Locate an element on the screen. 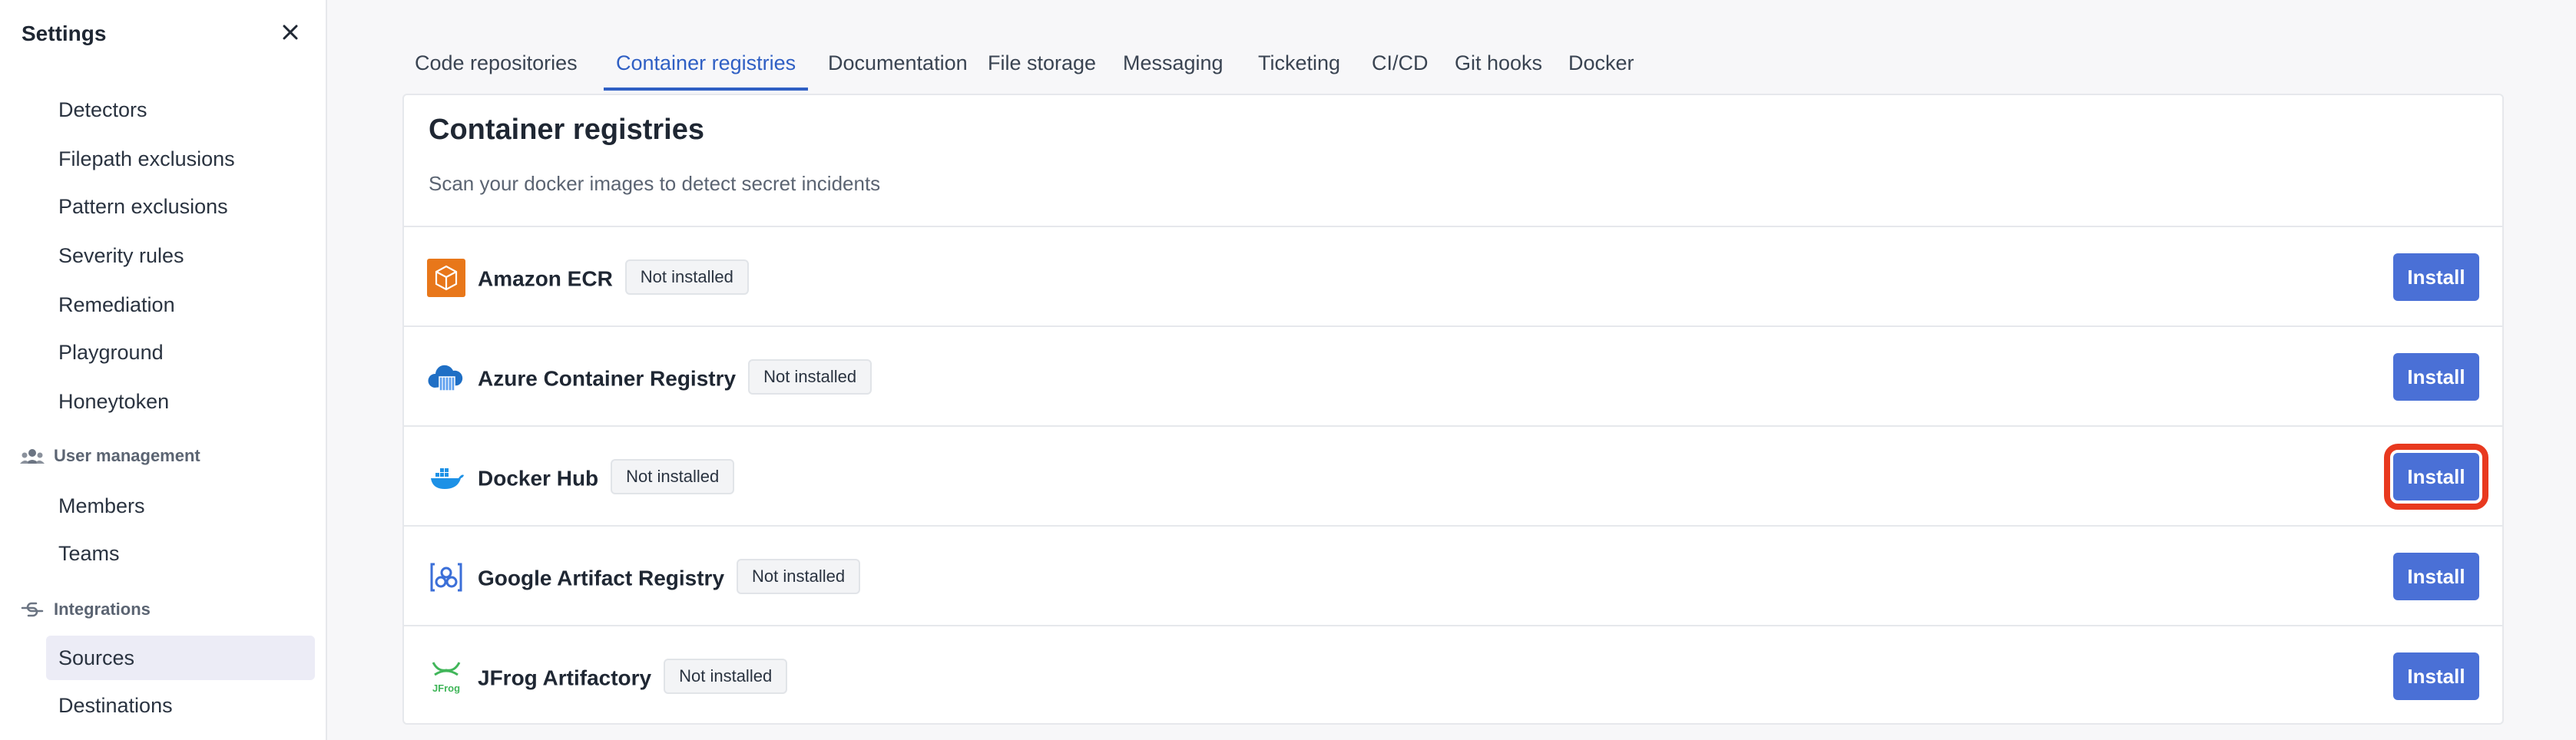  integration-name: Docker Hub is located at coordinates (539, 479).